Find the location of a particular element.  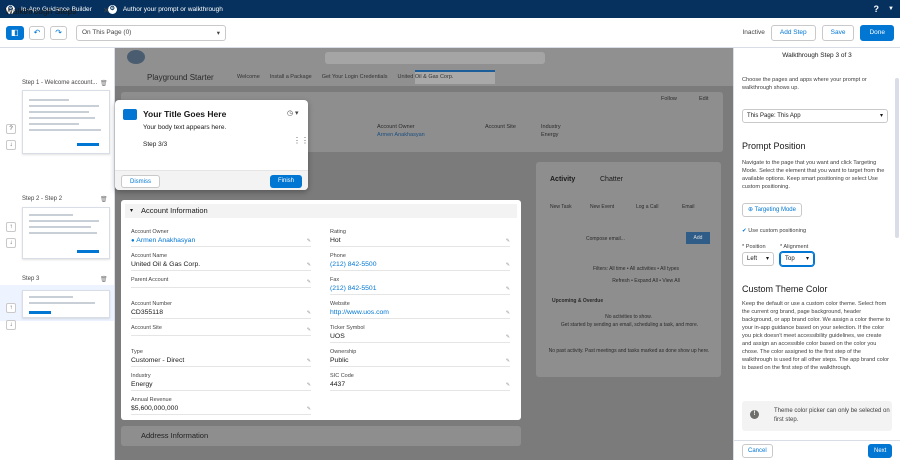

custom-theme-title: Custom Theme Color is located at coordinates (785, 289).